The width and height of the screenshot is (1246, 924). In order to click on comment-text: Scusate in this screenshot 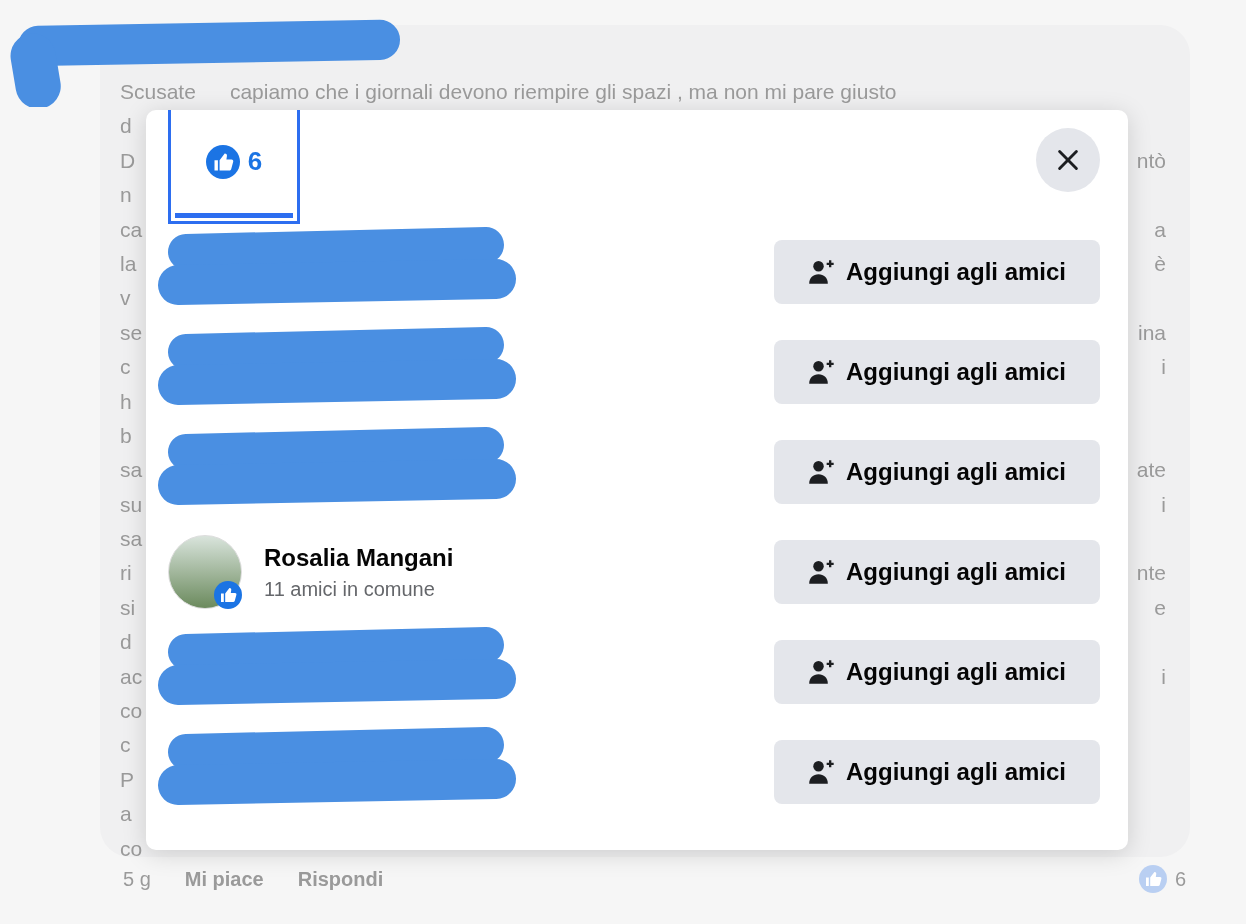, I will do `click(158, 92)`.